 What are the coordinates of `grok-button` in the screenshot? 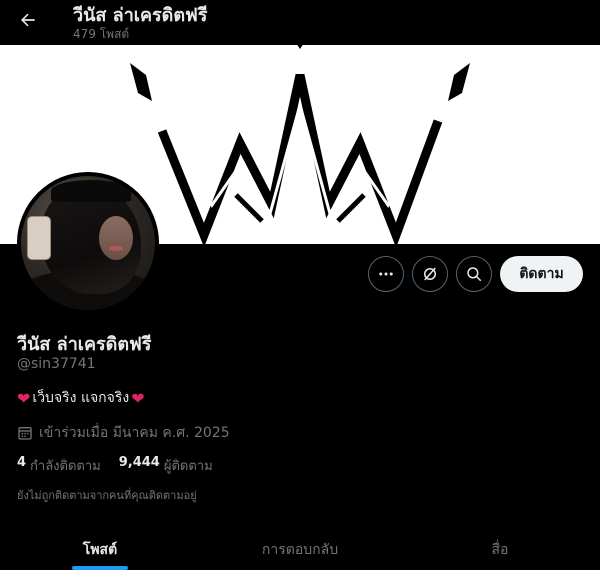 It's located at (430, 274).